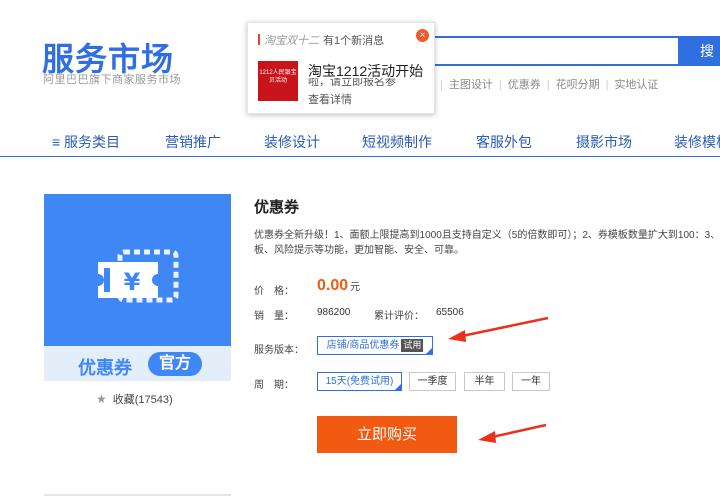  I want to click on divider, so click(137, 495).